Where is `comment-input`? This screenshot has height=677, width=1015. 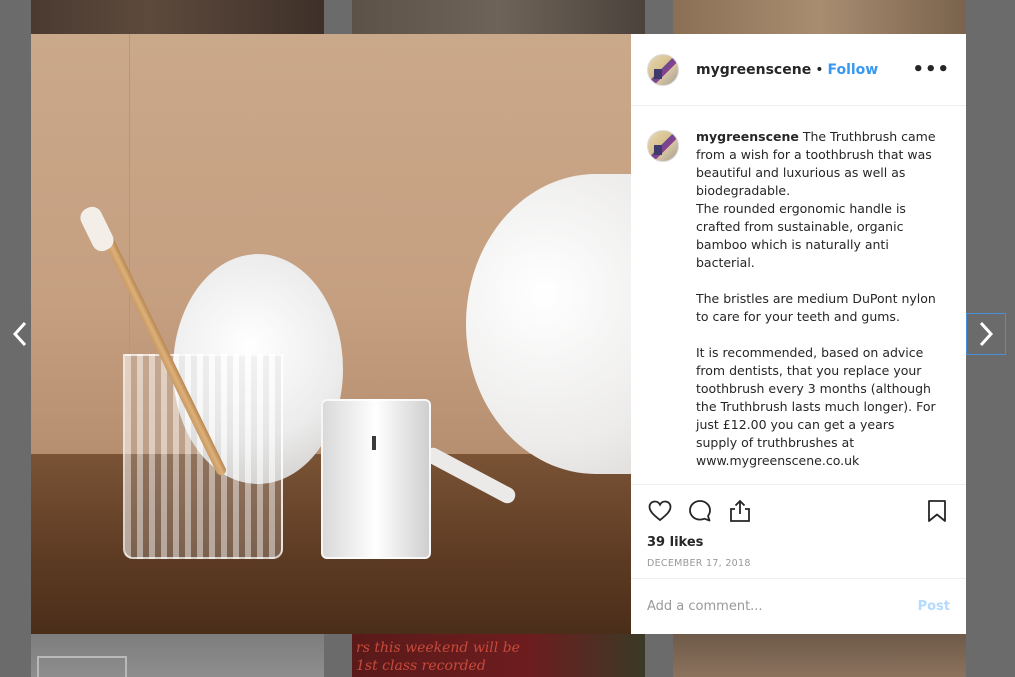
comment-input is located at coordinates (782, 606).